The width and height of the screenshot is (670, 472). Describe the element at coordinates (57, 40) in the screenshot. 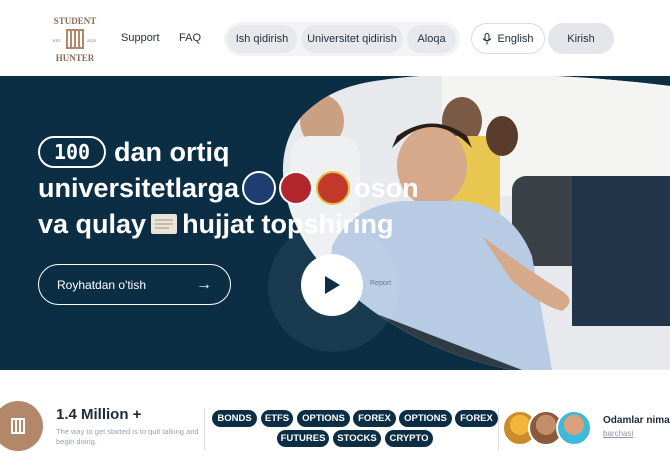

I see `logo-est: EST.` at that location.